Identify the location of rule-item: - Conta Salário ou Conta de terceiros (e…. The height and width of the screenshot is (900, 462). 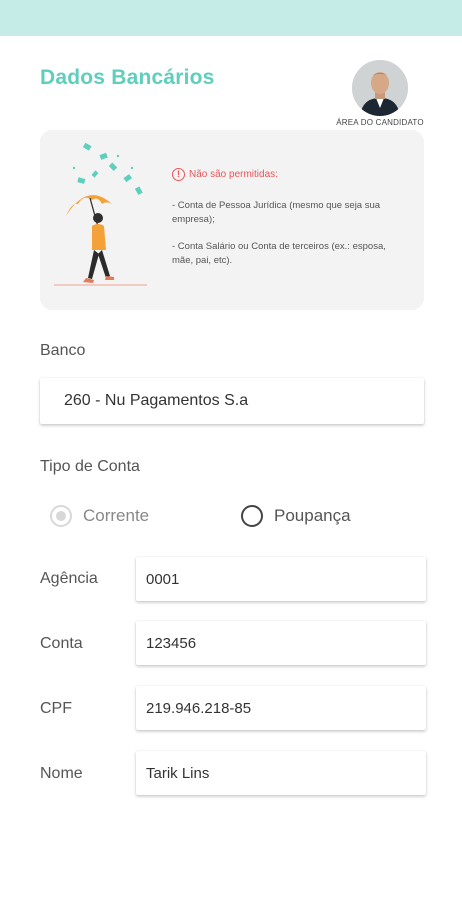
(279, 253).